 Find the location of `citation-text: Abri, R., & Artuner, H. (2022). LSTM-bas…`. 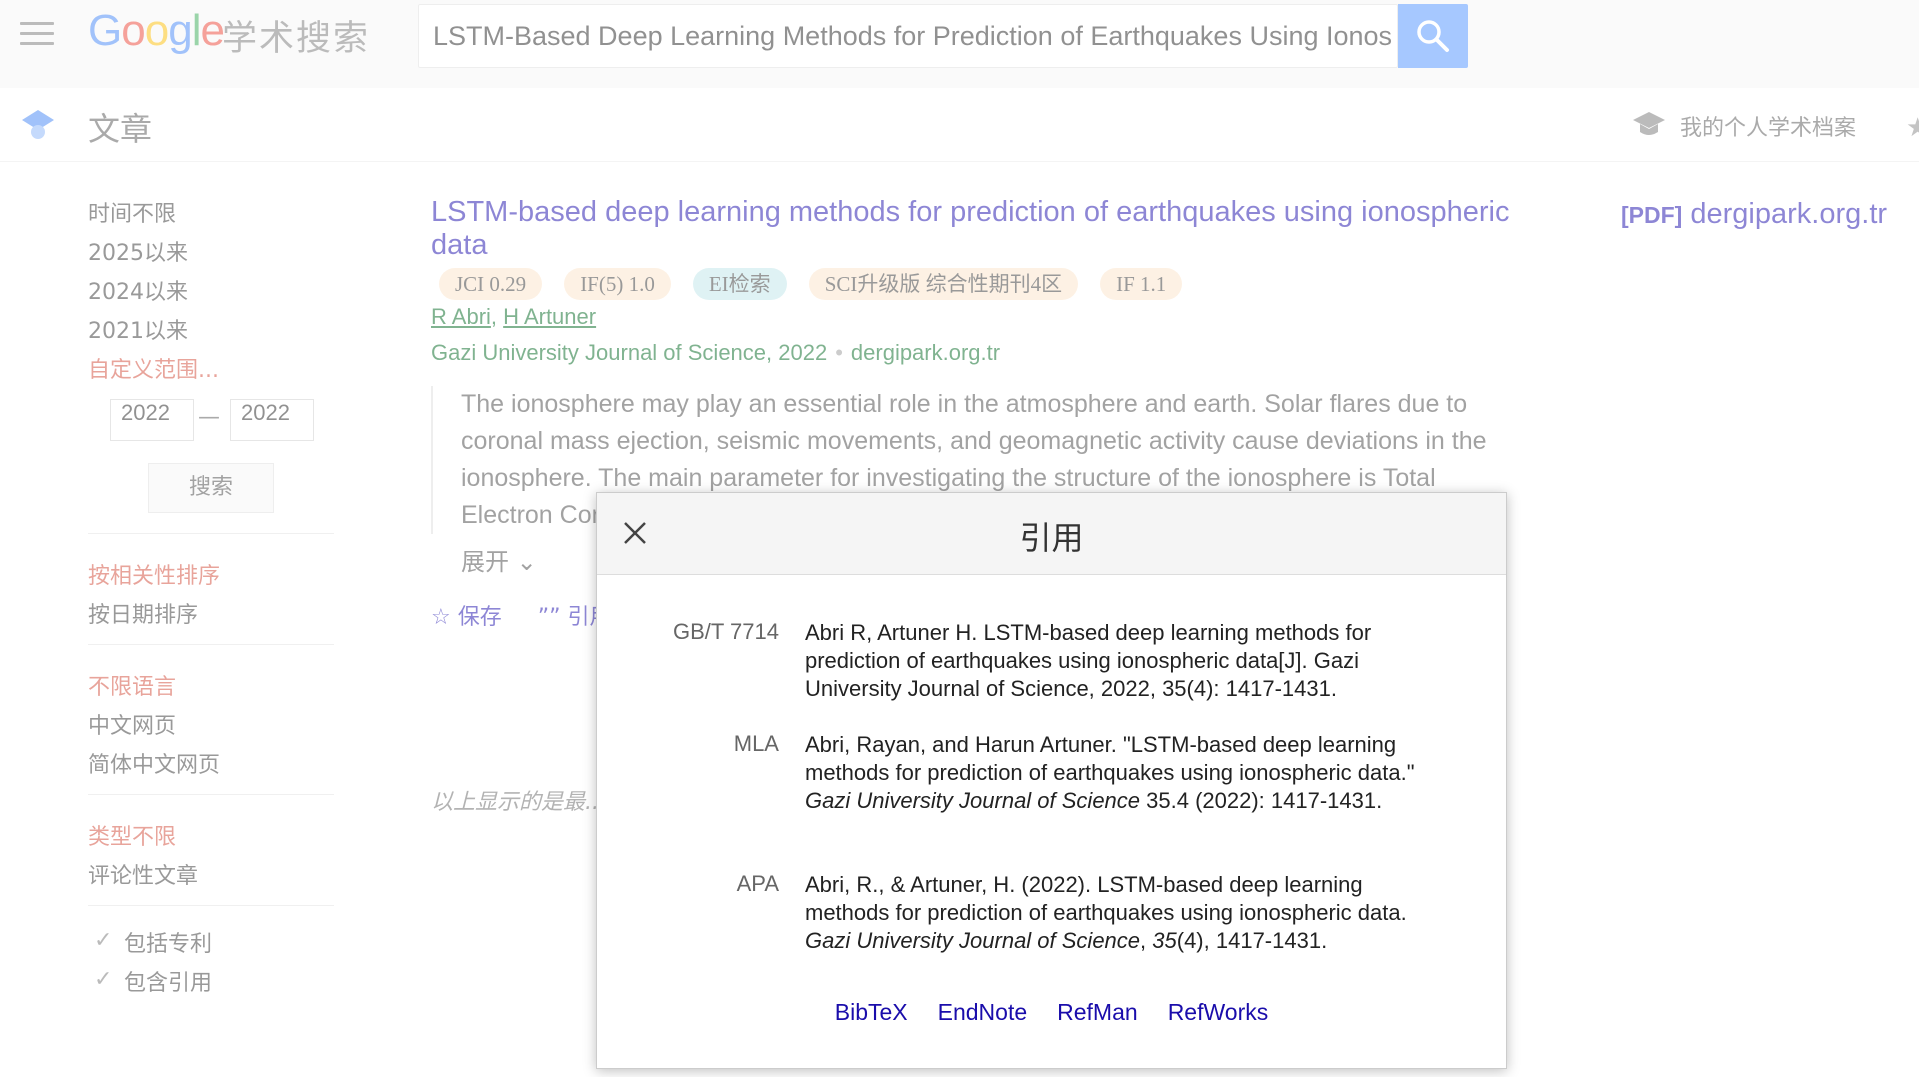

citation-text: Abri, R., & Artuner, H. (2022). LSTM-bas… is located at coordinates (1125, 913).